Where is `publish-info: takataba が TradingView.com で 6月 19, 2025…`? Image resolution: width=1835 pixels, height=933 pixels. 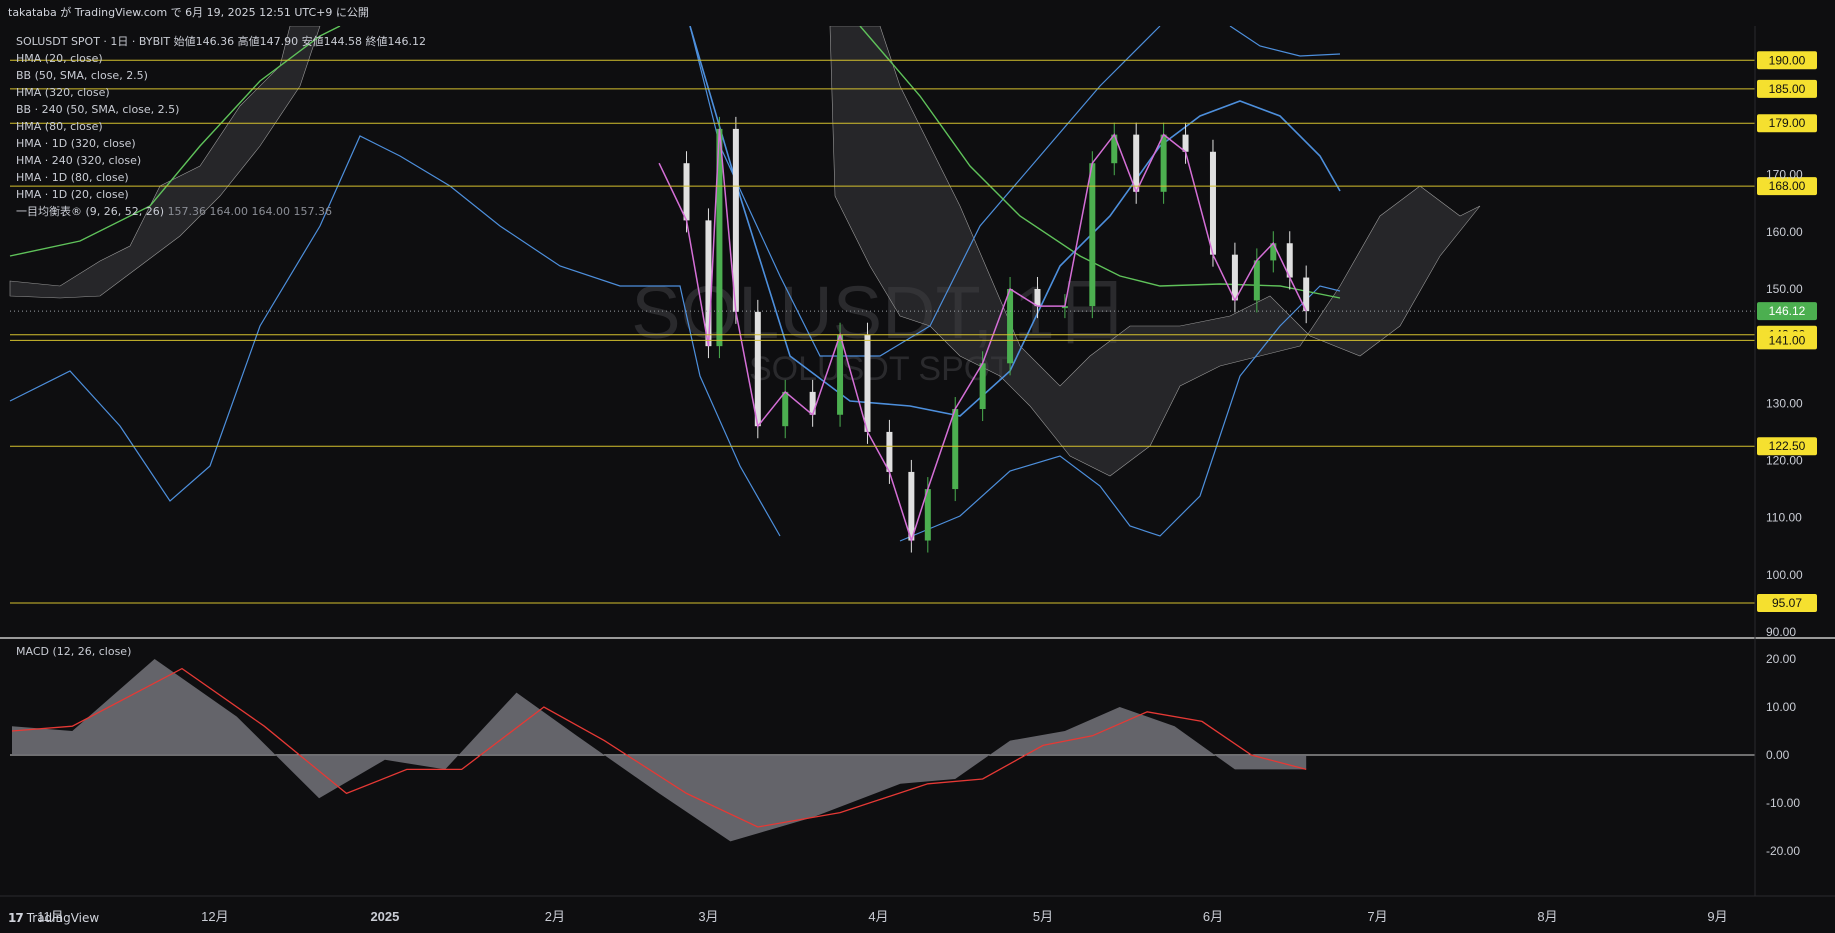
publish-info: takataba が TradingView.com で 6月 19, 2025… is located at coordinates (188, 12).